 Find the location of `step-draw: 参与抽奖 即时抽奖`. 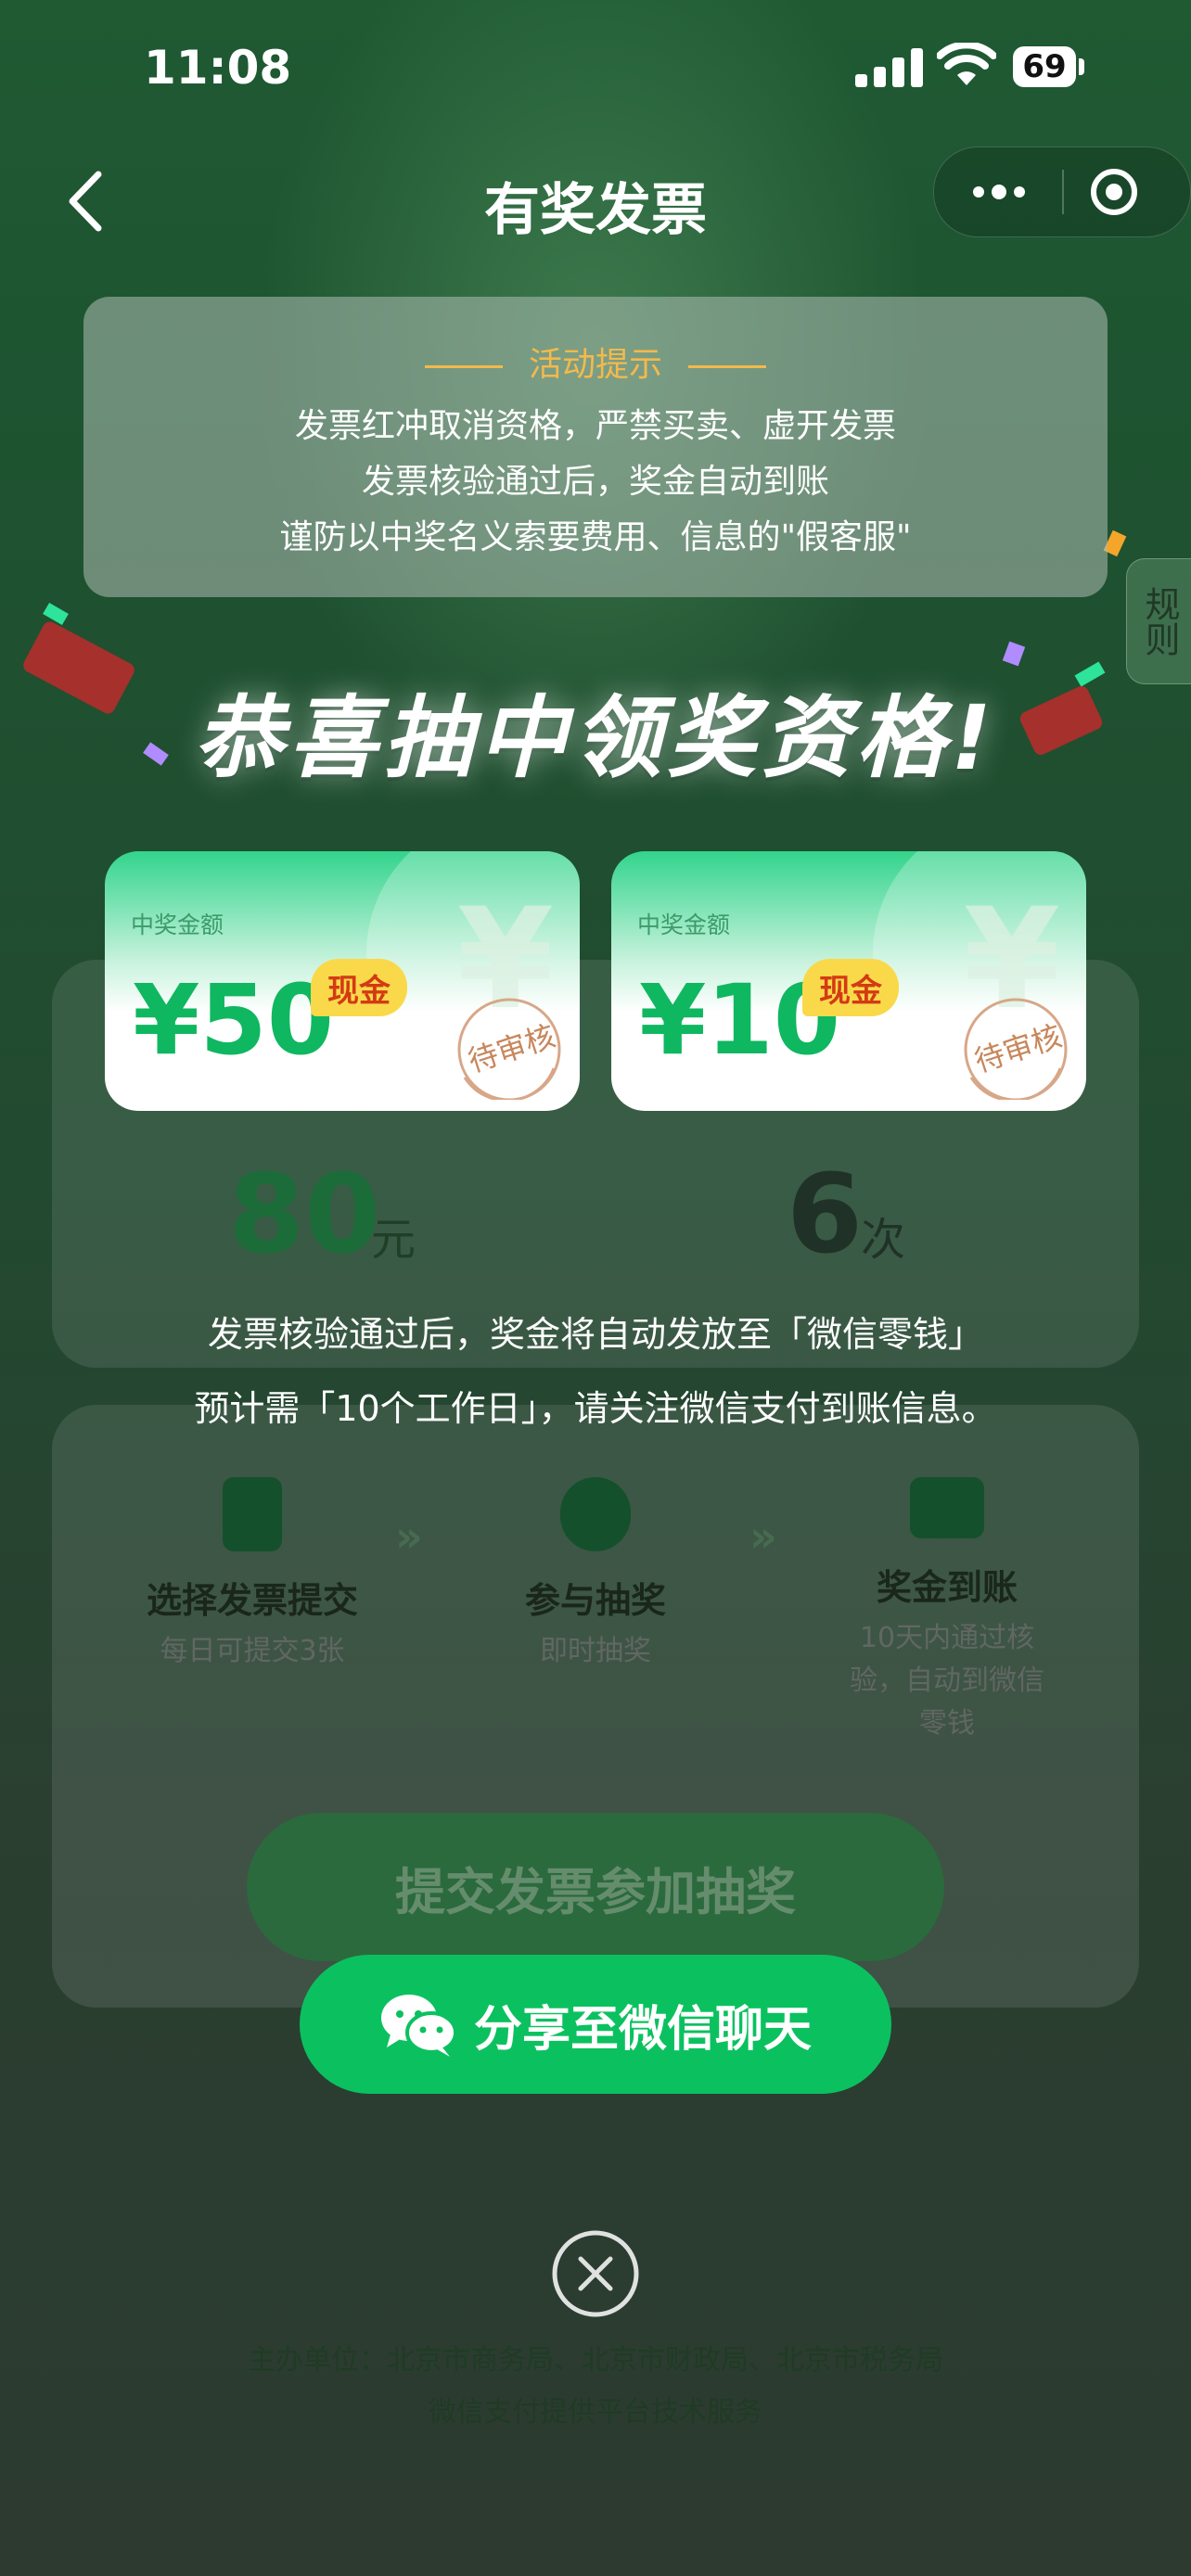

step-draw: 参与抽奖 即时抽奖 is located at coordinates (595, 1575).